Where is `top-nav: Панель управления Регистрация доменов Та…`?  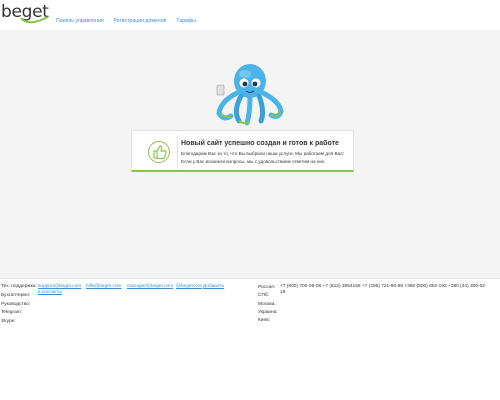
top-nav: Панель управления Регистрация доменов Та… is located at coordinates (126, 21).